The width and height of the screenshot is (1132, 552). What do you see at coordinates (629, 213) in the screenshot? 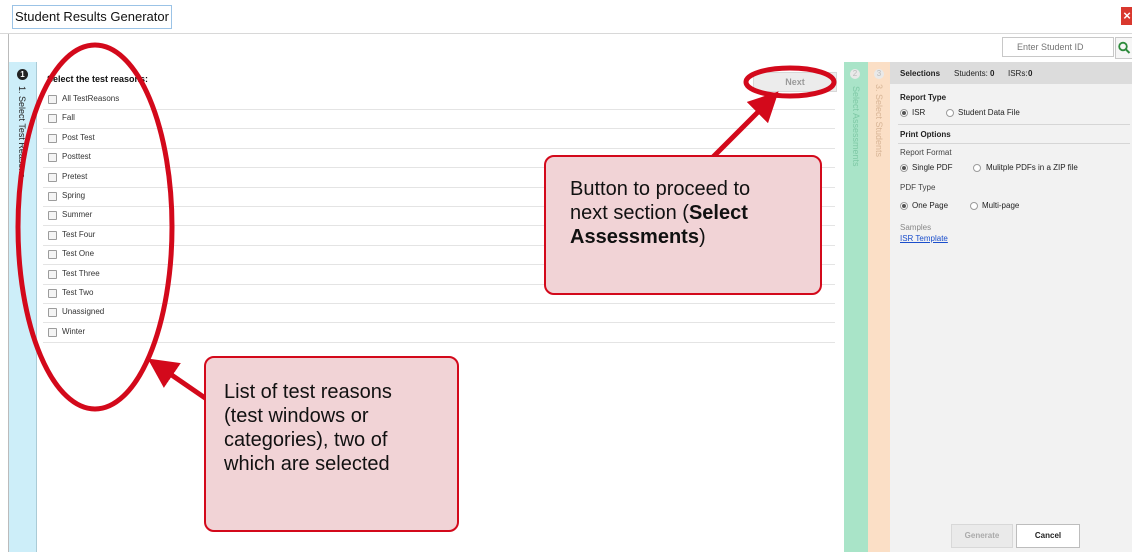
I see `callout-text: next section (` at bounding box center [629, 213].